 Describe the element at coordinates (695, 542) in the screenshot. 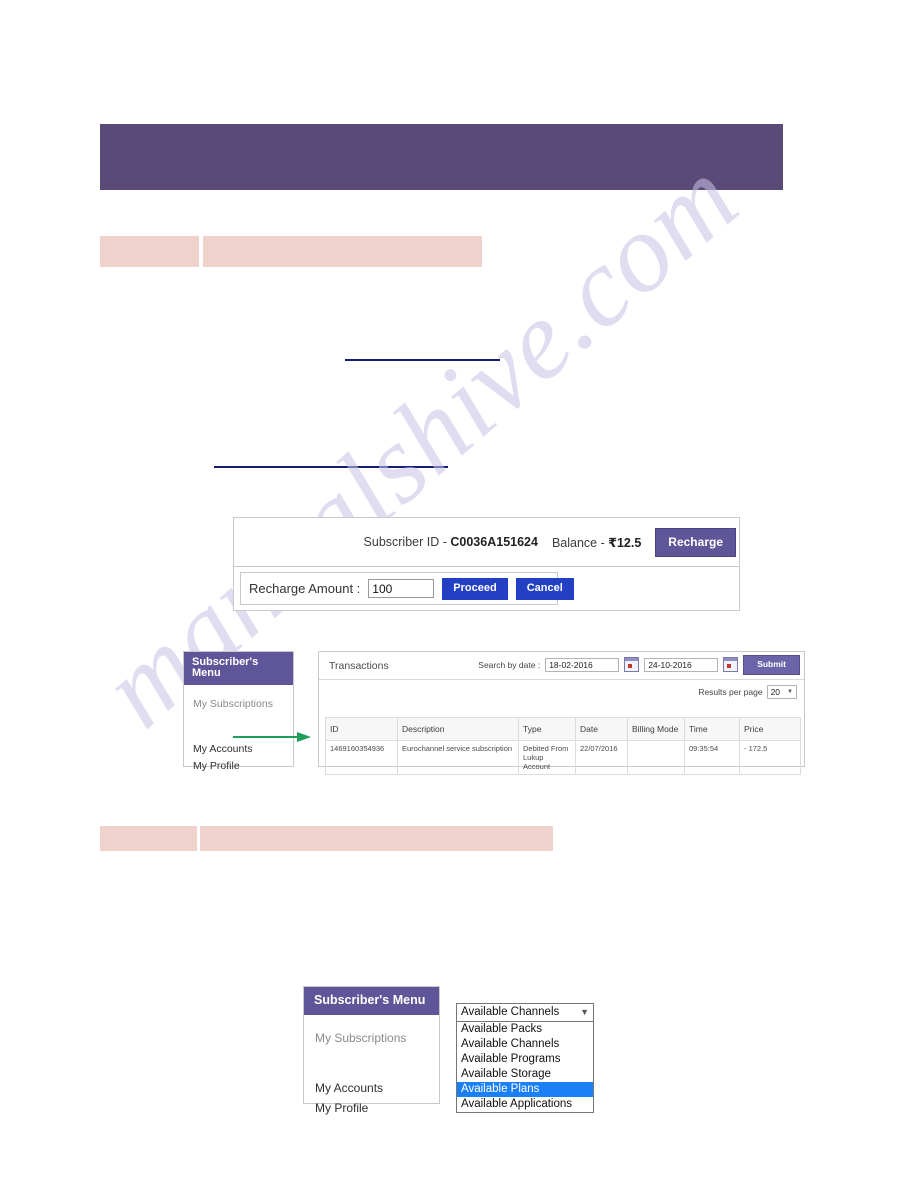

I see `recharge-button: Recharge` at that location.